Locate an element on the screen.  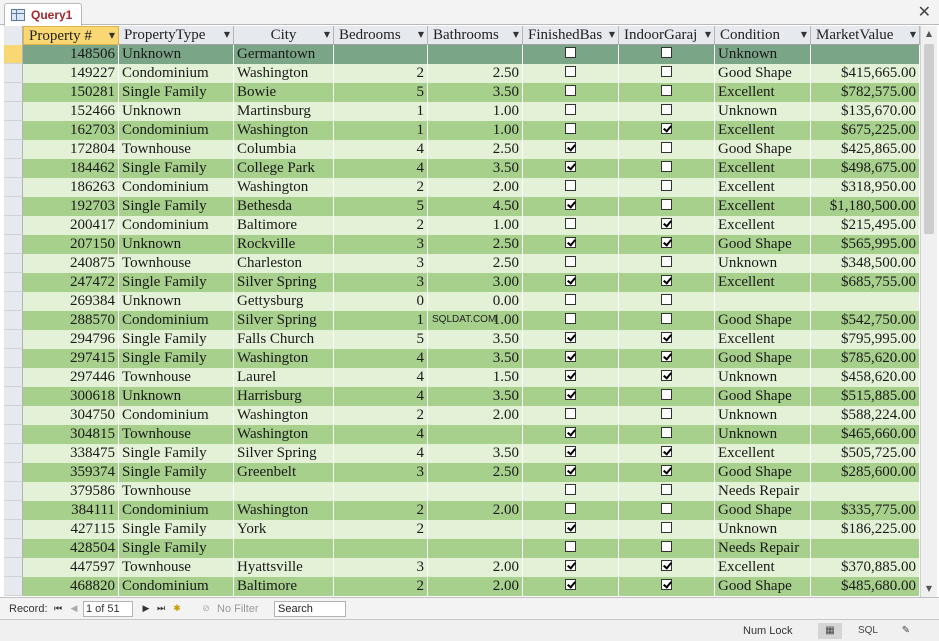
cell-city: Harrisburg is located at coordinates (284, 396).